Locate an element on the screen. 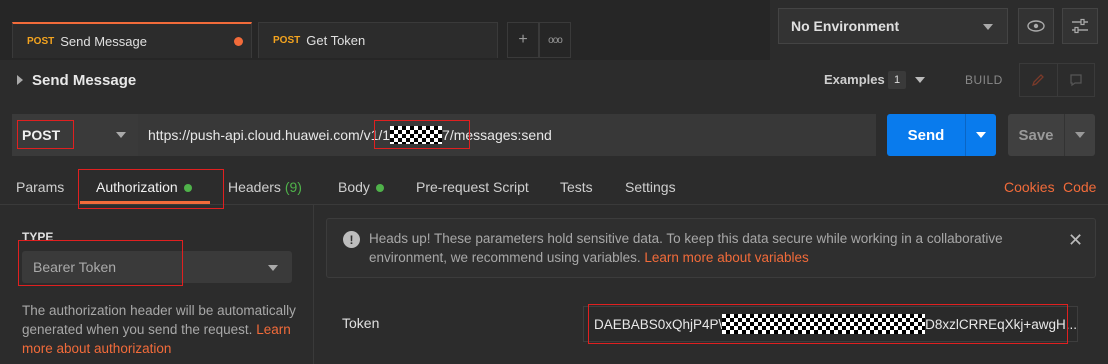  tab-body: Body is located at coordinates (361, 187).